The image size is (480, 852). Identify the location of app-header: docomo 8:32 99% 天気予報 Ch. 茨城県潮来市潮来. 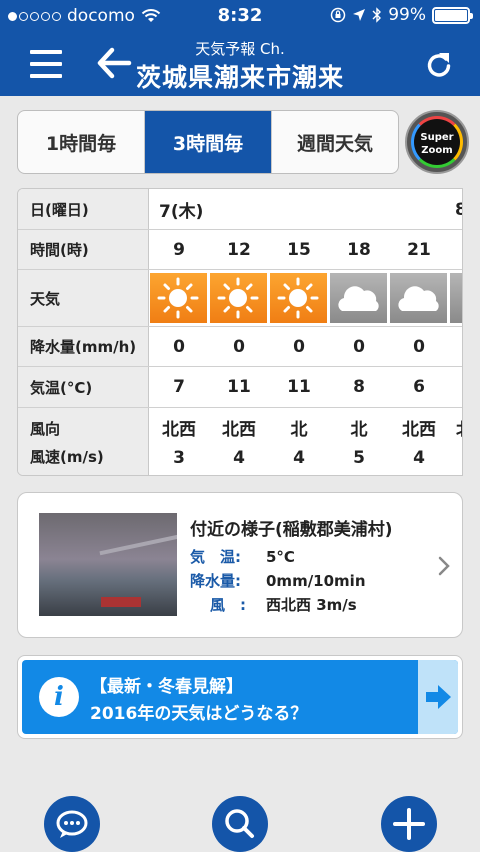
(240, 48).